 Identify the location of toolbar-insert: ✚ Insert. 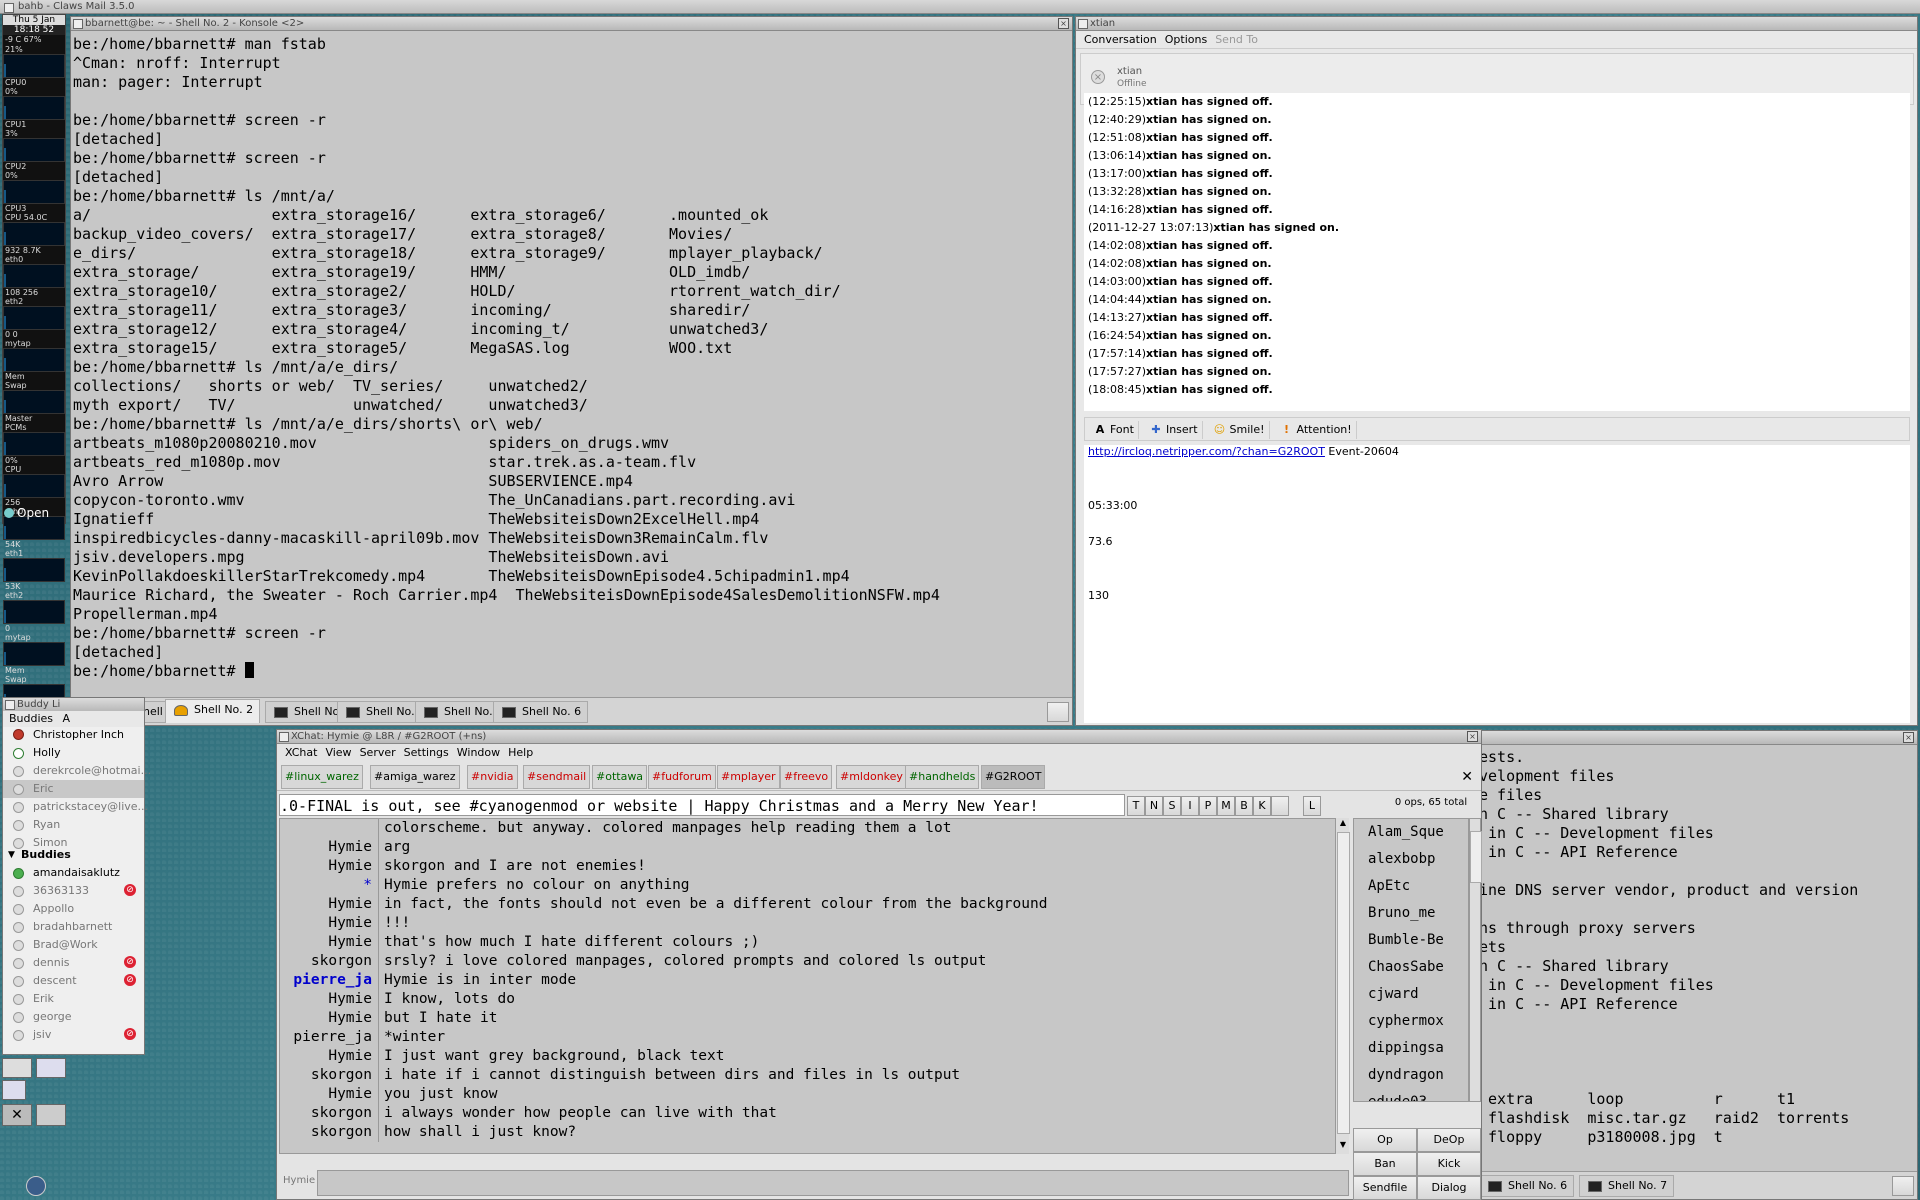
(1174, 430).